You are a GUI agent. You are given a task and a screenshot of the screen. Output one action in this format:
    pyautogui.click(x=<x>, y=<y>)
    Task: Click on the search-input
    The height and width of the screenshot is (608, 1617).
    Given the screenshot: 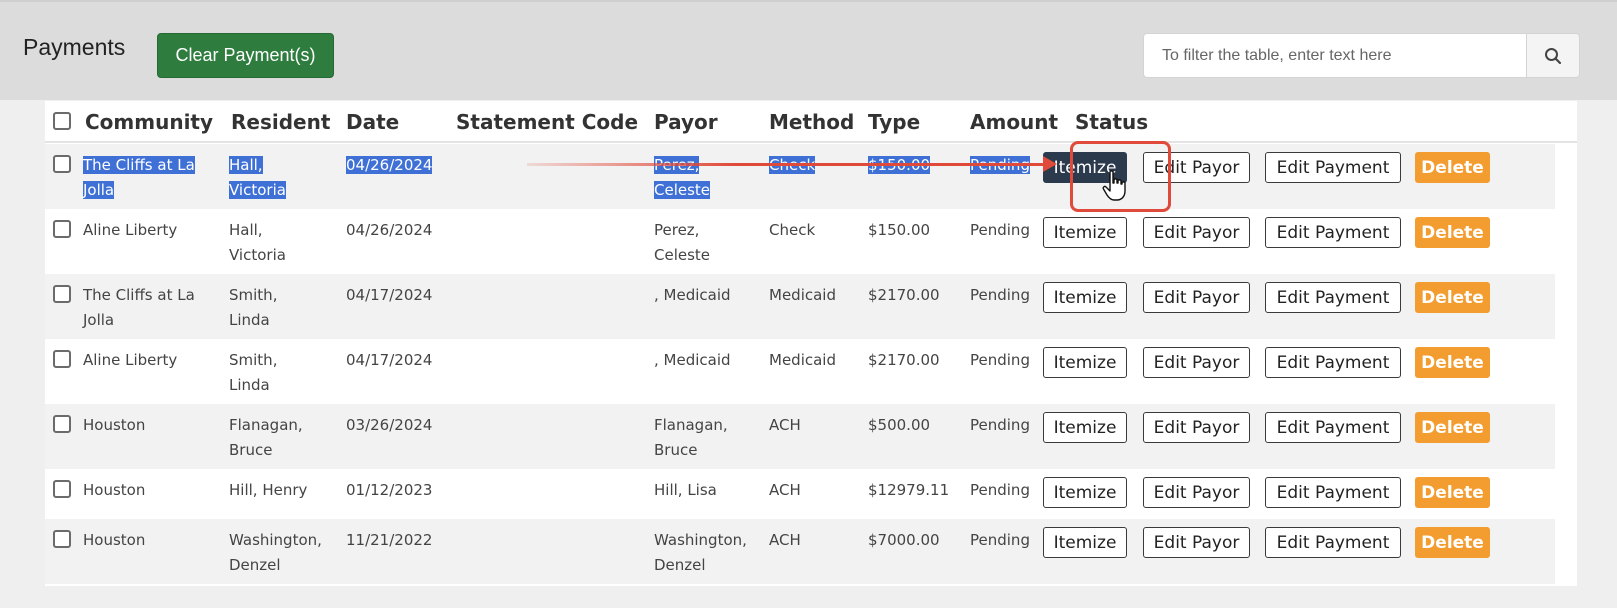 What is the action you would take?
    pyautogui.click(x=1334, y=55)
    